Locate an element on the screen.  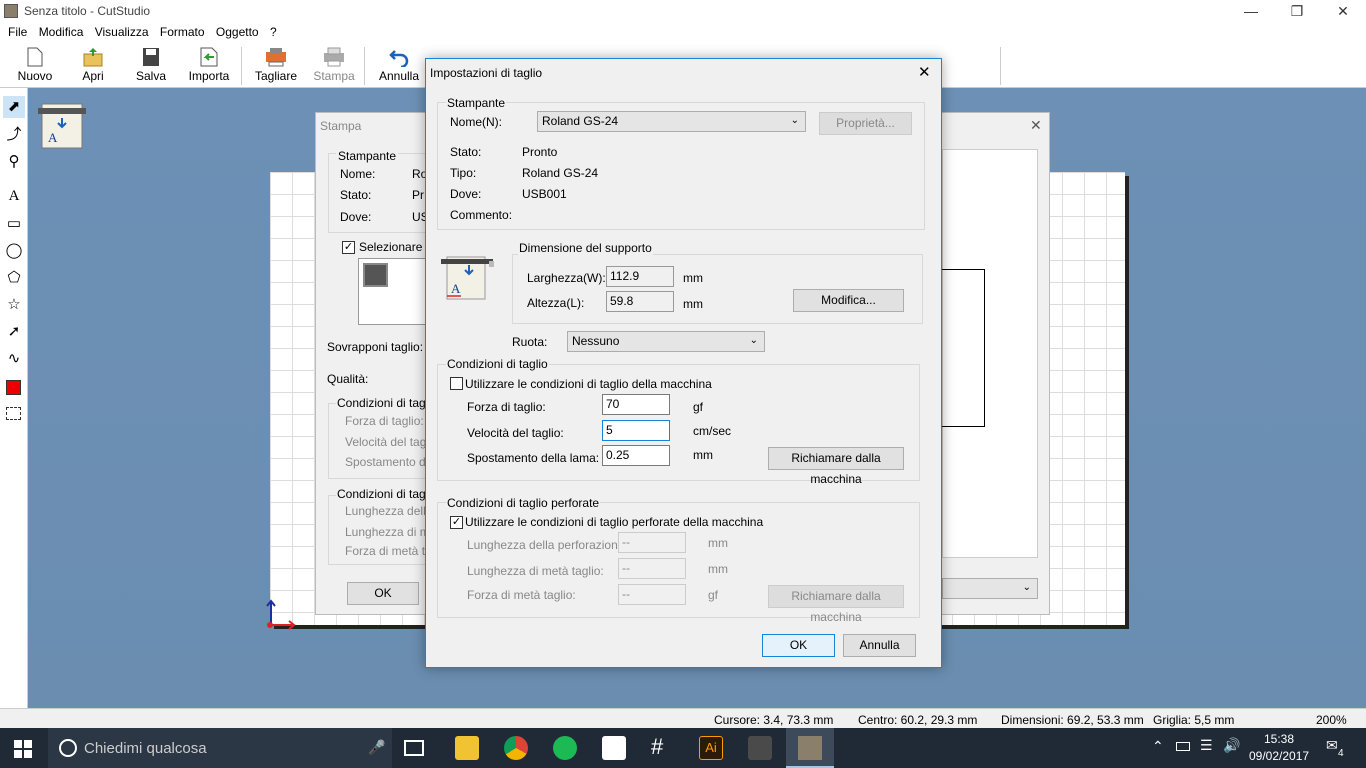
tools-panel: ⬈ ⤴ ⚲ A ▭ ◯ ⬠ ☆ ➚ ∿ is located at coordinates (14, 398).